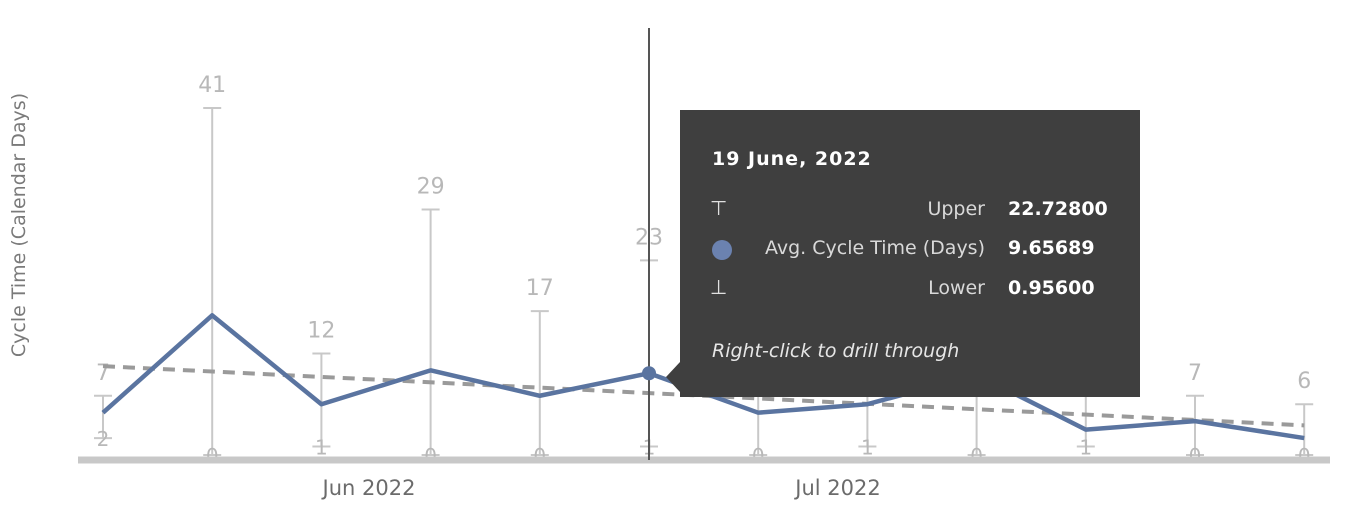 The width and height of the screenshot is (1356, 522). Describe the element at coordinates (1051, 248) in the screenshot. I see `tooltip-value-avg: 9.65689` at that location.